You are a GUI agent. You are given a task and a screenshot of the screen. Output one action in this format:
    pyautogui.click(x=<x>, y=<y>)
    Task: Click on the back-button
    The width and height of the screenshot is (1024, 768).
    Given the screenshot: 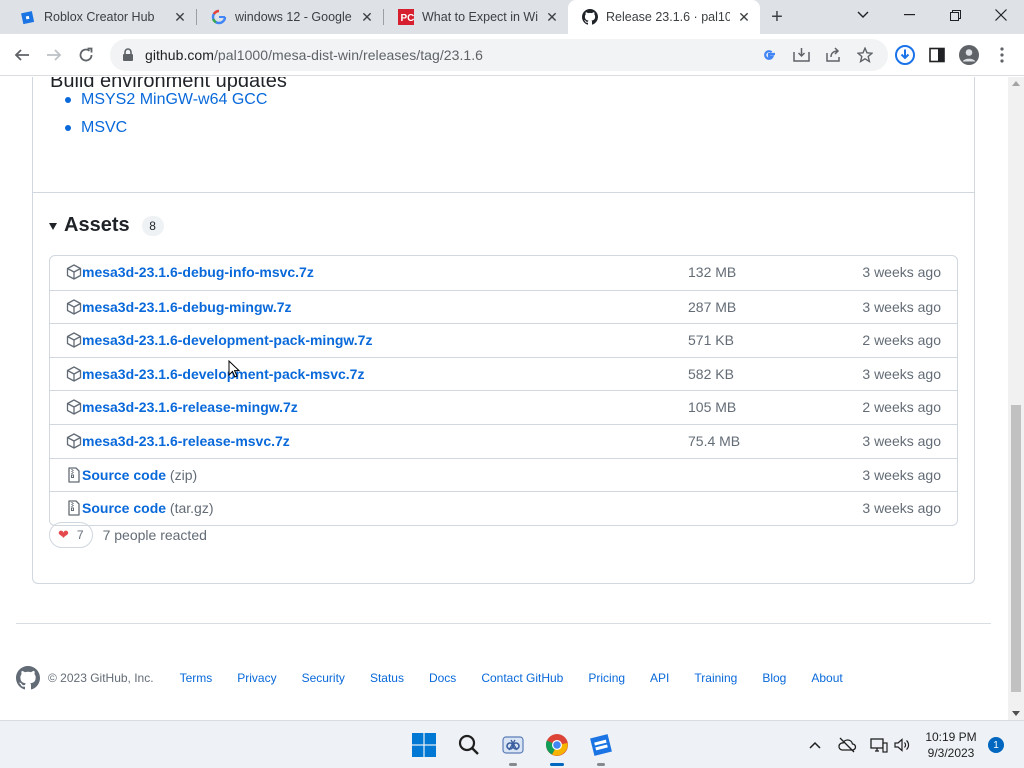 What is the action you would take?
    pyautogui.click(x=22, y=55)
    